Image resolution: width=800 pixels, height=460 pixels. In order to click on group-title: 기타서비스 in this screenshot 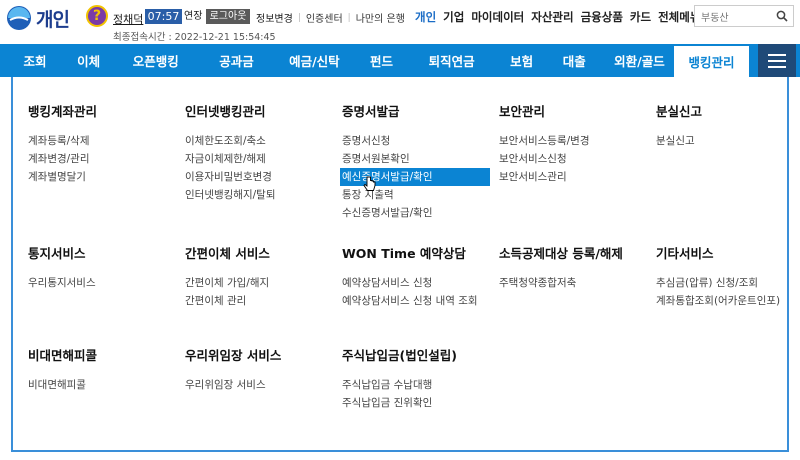, I will do `click(718, 252)`.